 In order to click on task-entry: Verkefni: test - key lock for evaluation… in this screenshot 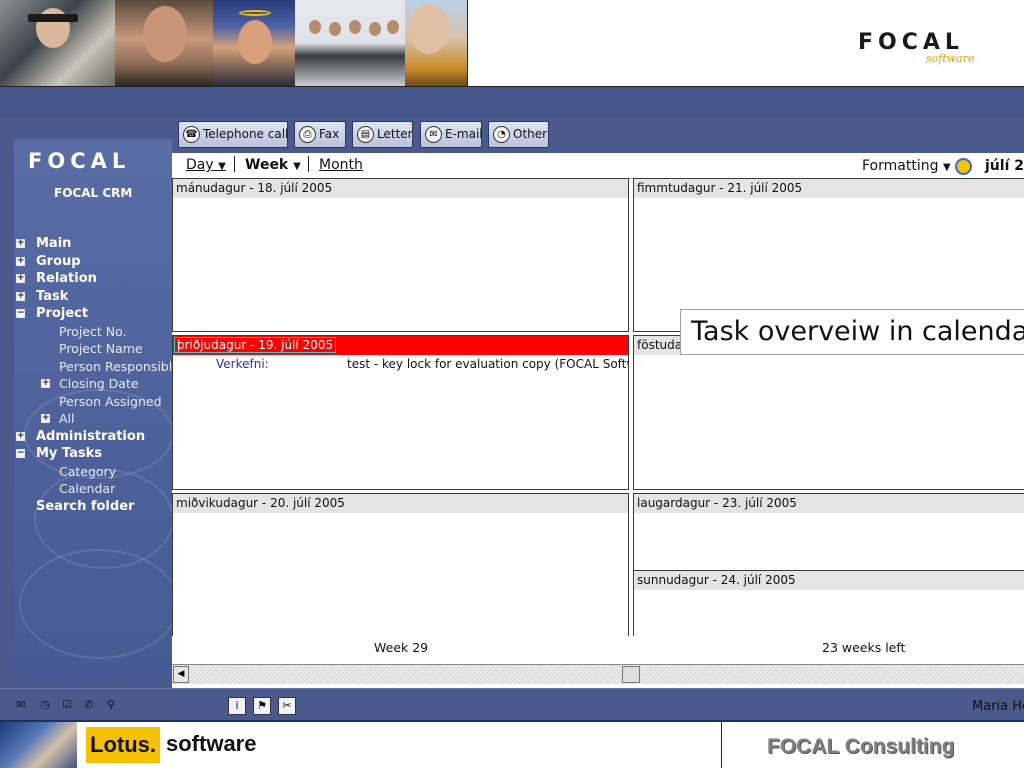, I will do `click(400, 364)`.